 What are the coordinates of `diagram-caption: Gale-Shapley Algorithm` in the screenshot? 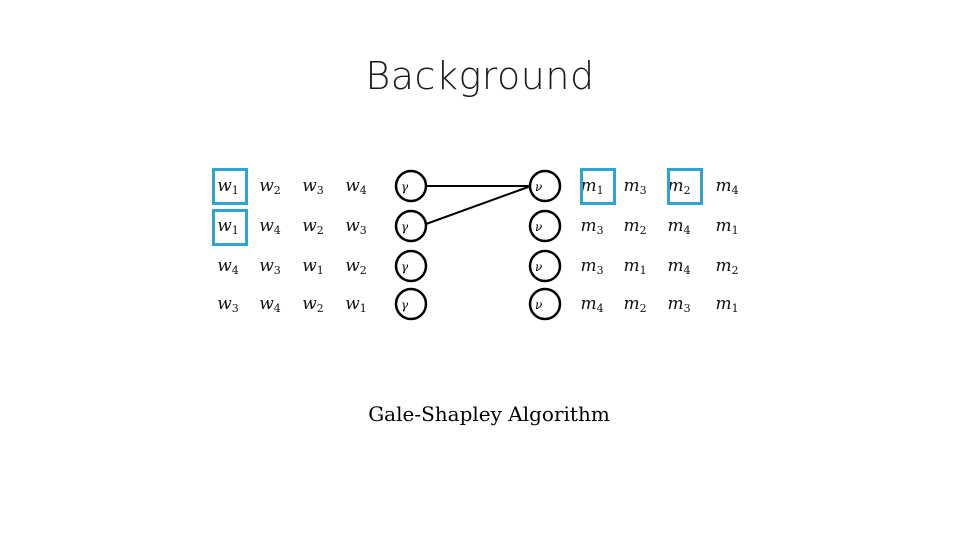 It's located at (489, 414).